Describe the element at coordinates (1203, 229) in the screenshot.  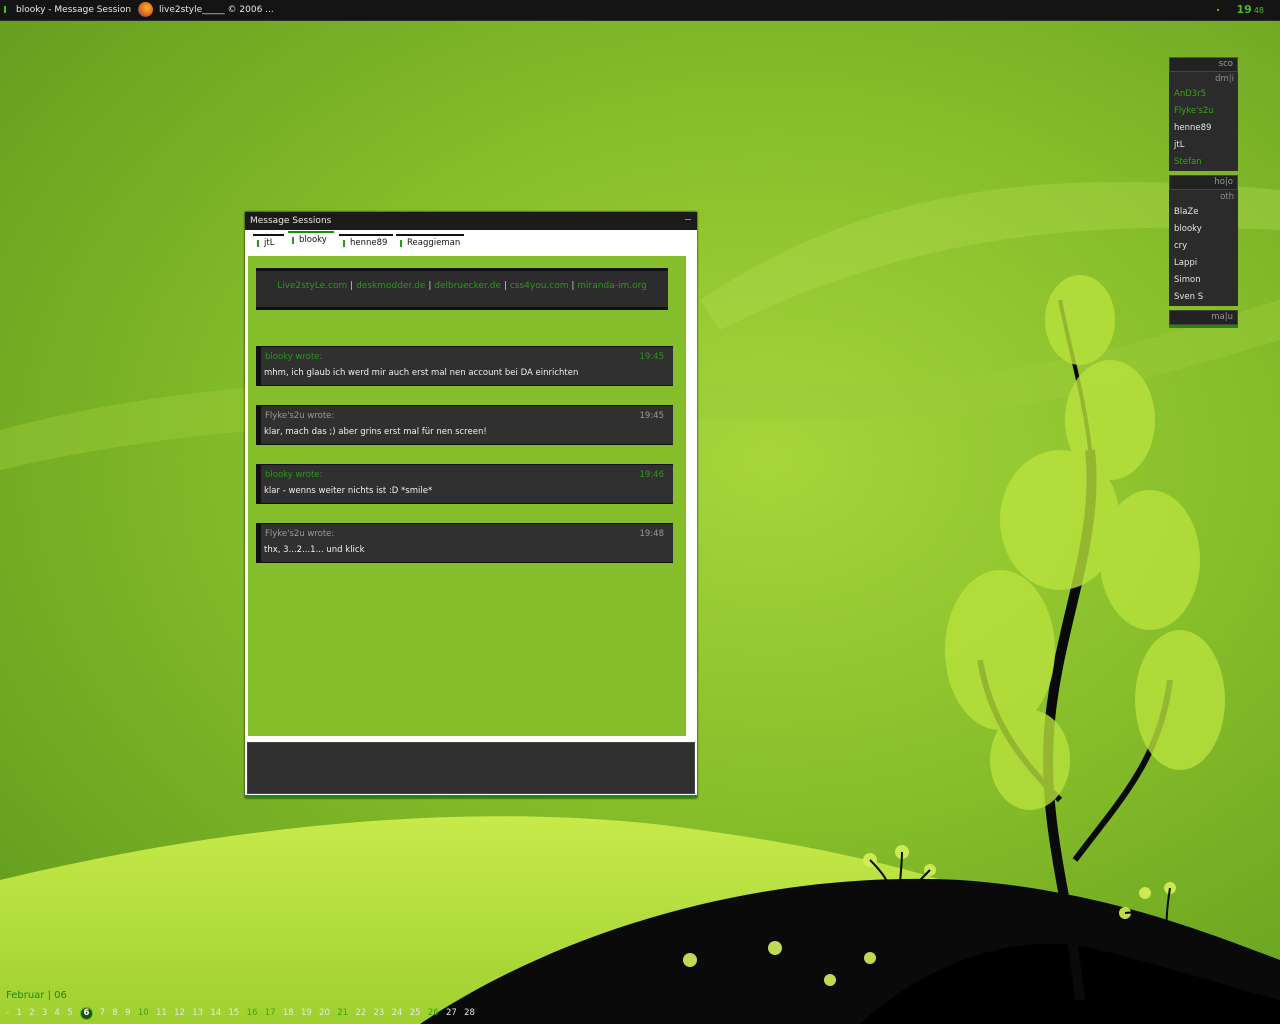
I see `contact-item: blooky` at that location.